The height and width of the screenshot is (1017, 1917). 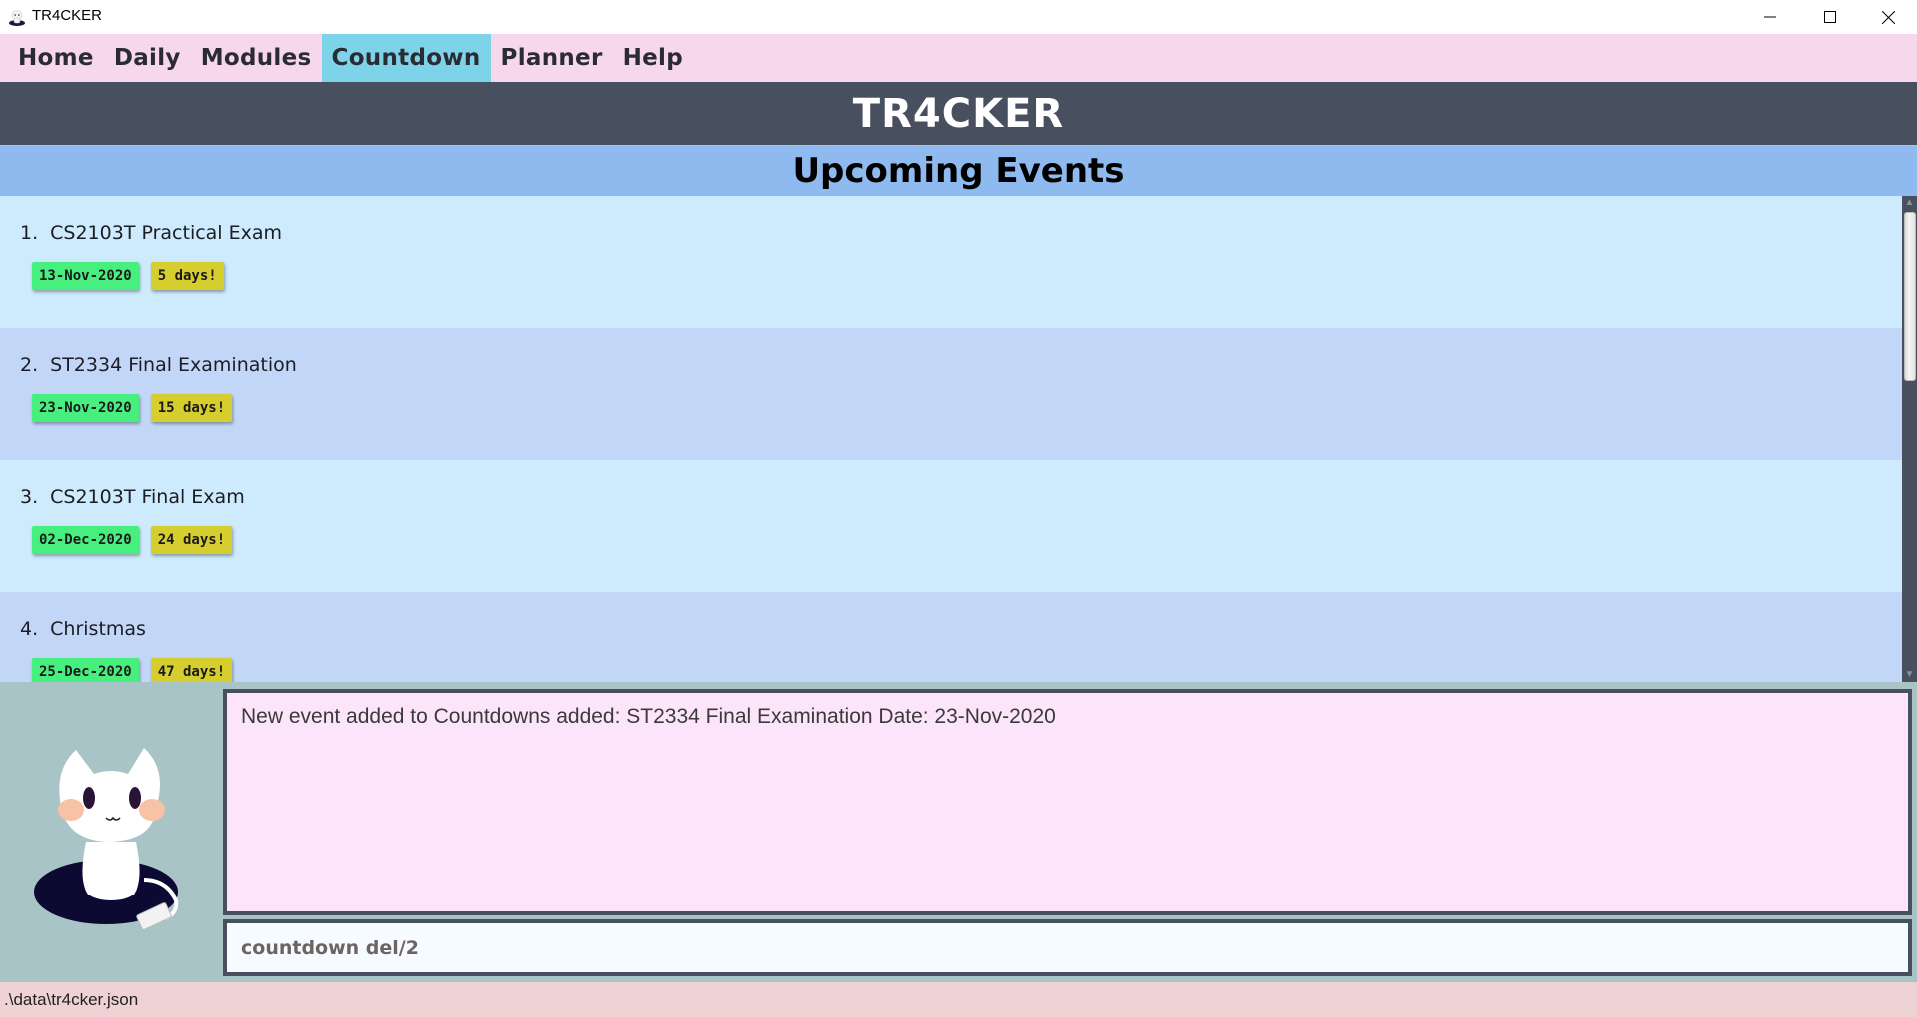 I want to click on app-header: TR4CKER, so click(x=958, y=113).